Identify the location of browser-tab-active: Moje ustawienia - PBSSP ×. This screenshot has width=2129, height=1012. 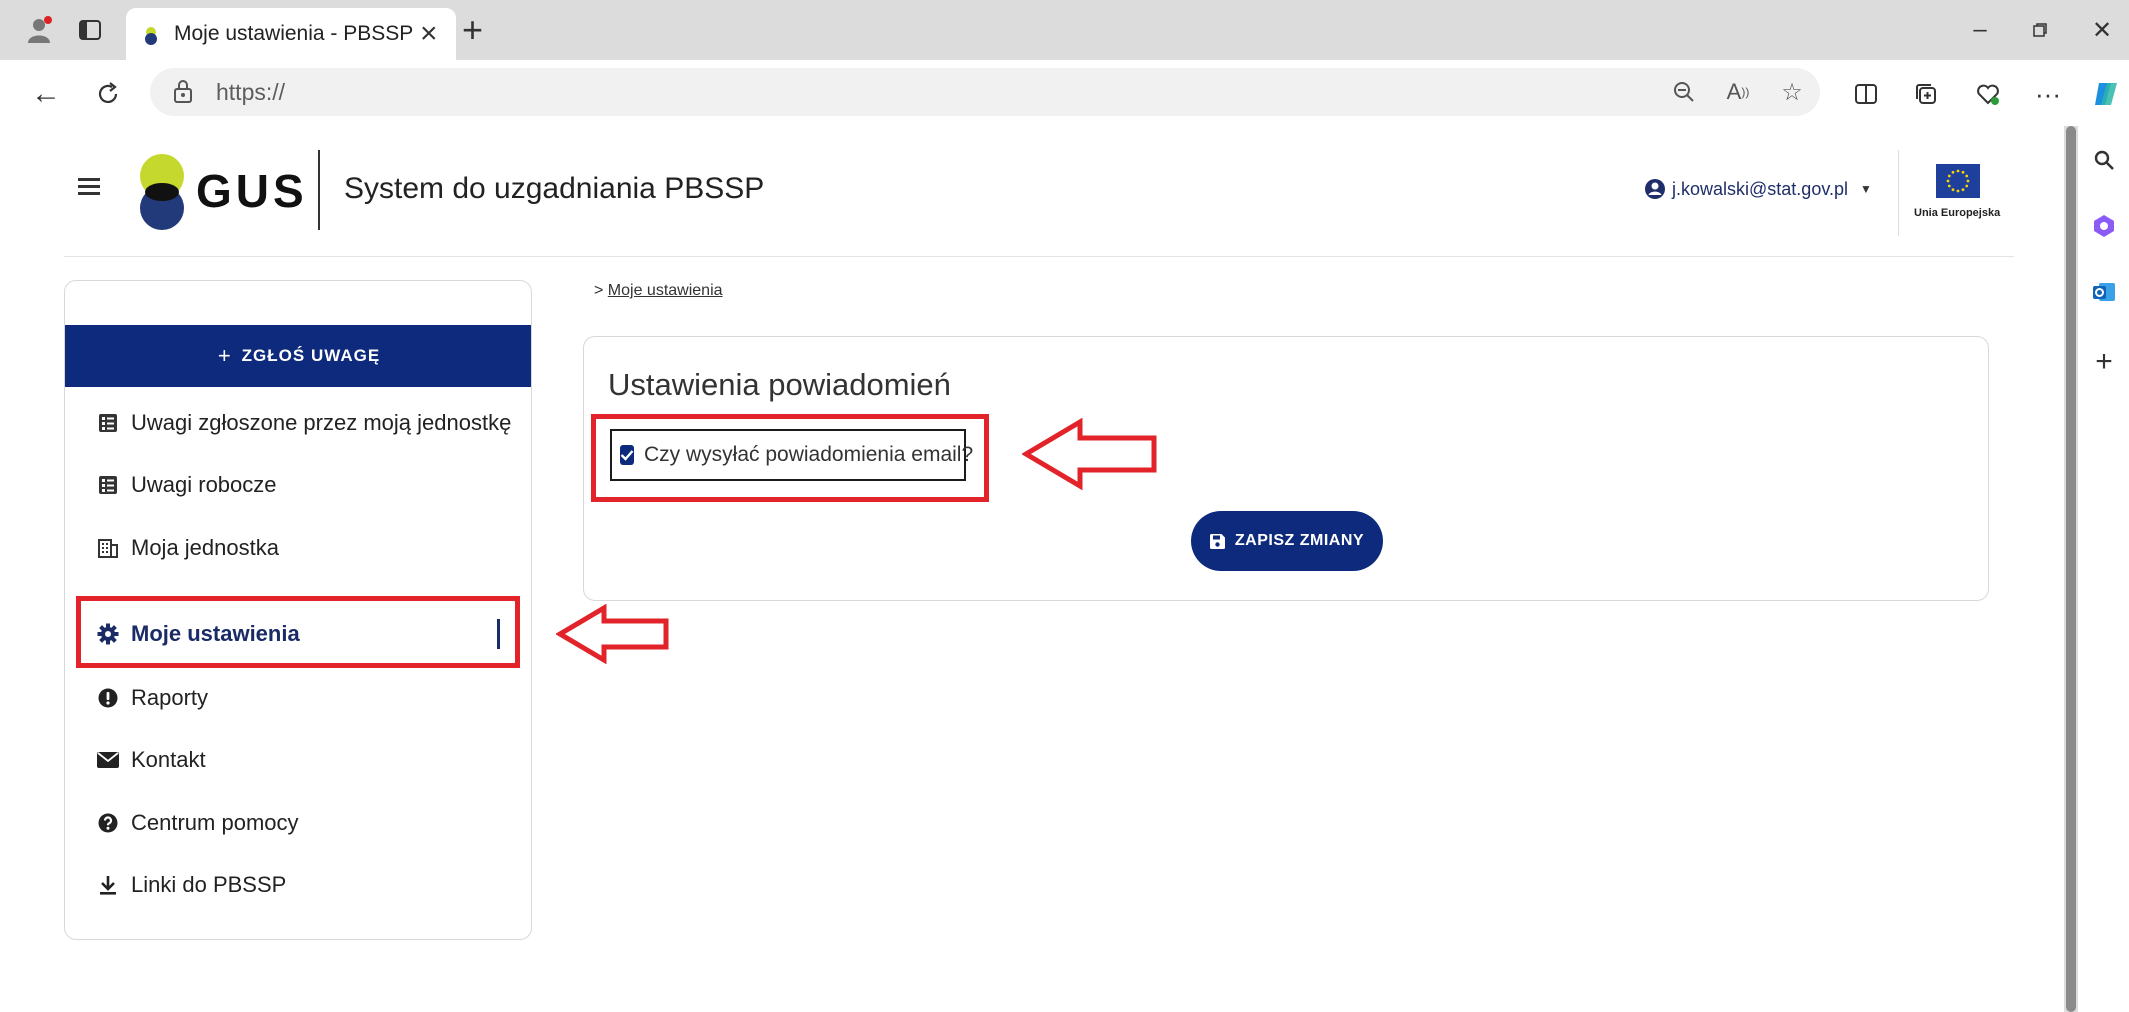
(291, 34).